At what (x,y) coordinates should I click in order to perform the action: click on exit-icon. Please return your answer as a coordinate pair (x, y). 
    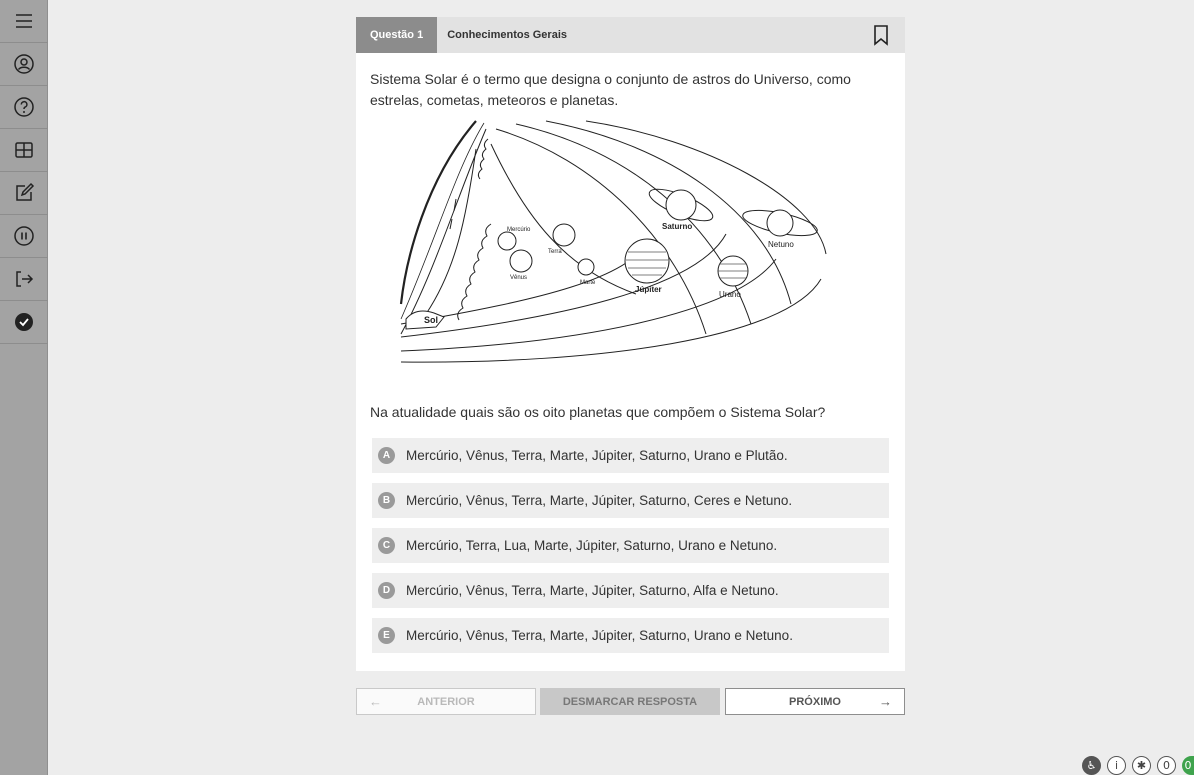
    Looking at the image, I should click on (25, 279).